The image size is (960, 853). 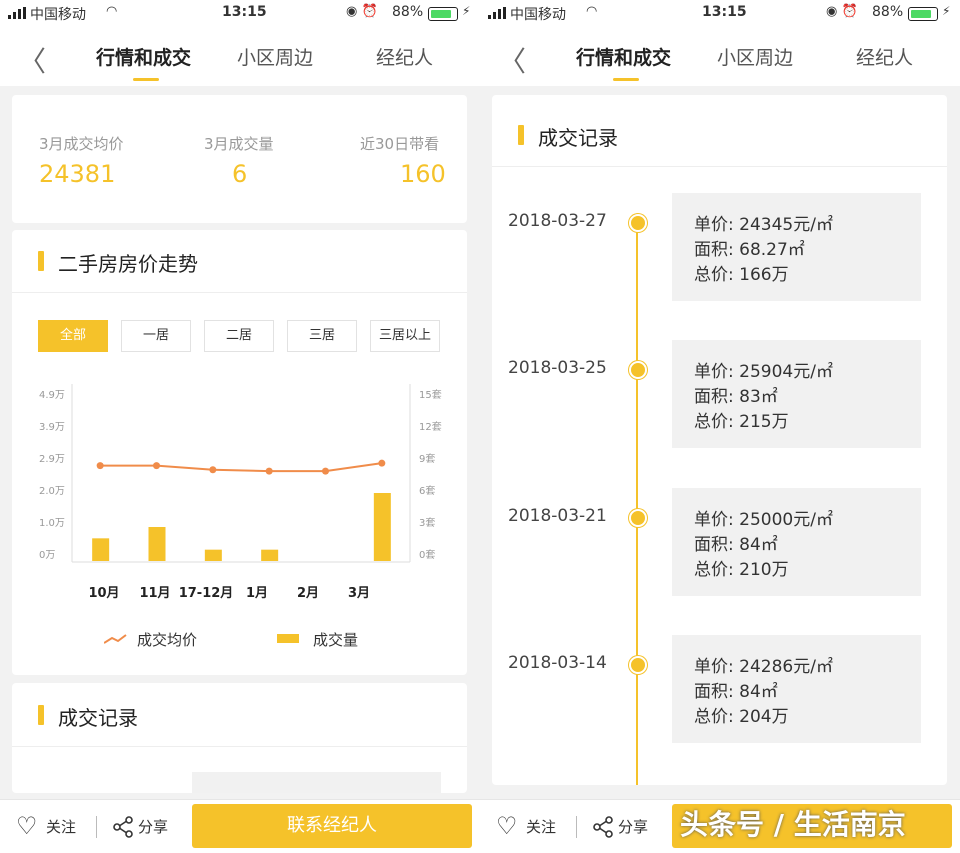 I want to click on x-tick-label: 3月, so click(x=359, y=593).